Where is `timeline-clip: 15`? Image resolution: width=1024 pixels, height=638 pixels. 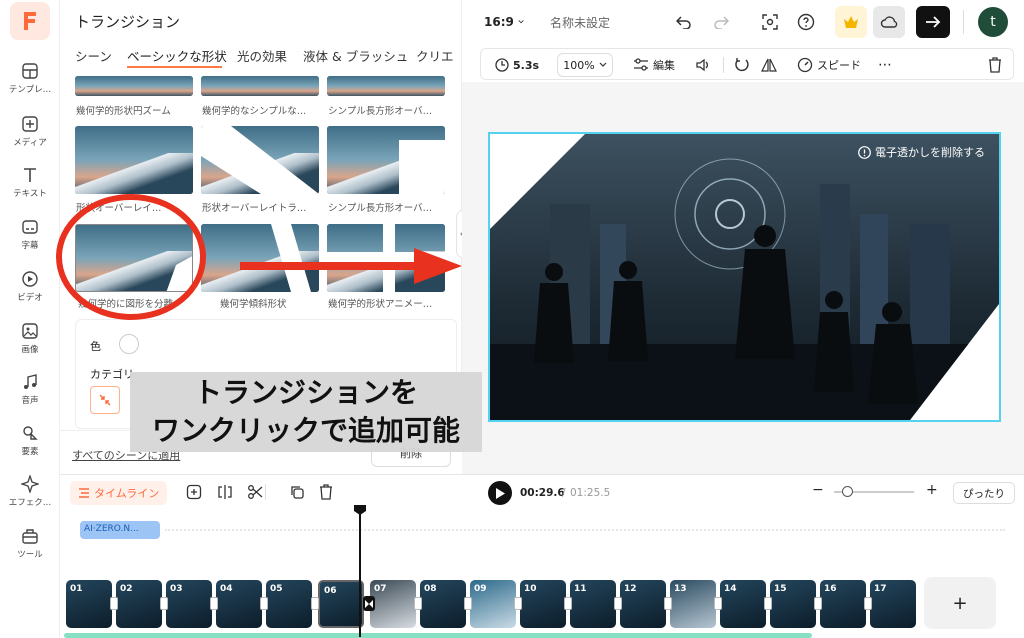 timeline-clip: 15 is located at coordinates (793, 604).